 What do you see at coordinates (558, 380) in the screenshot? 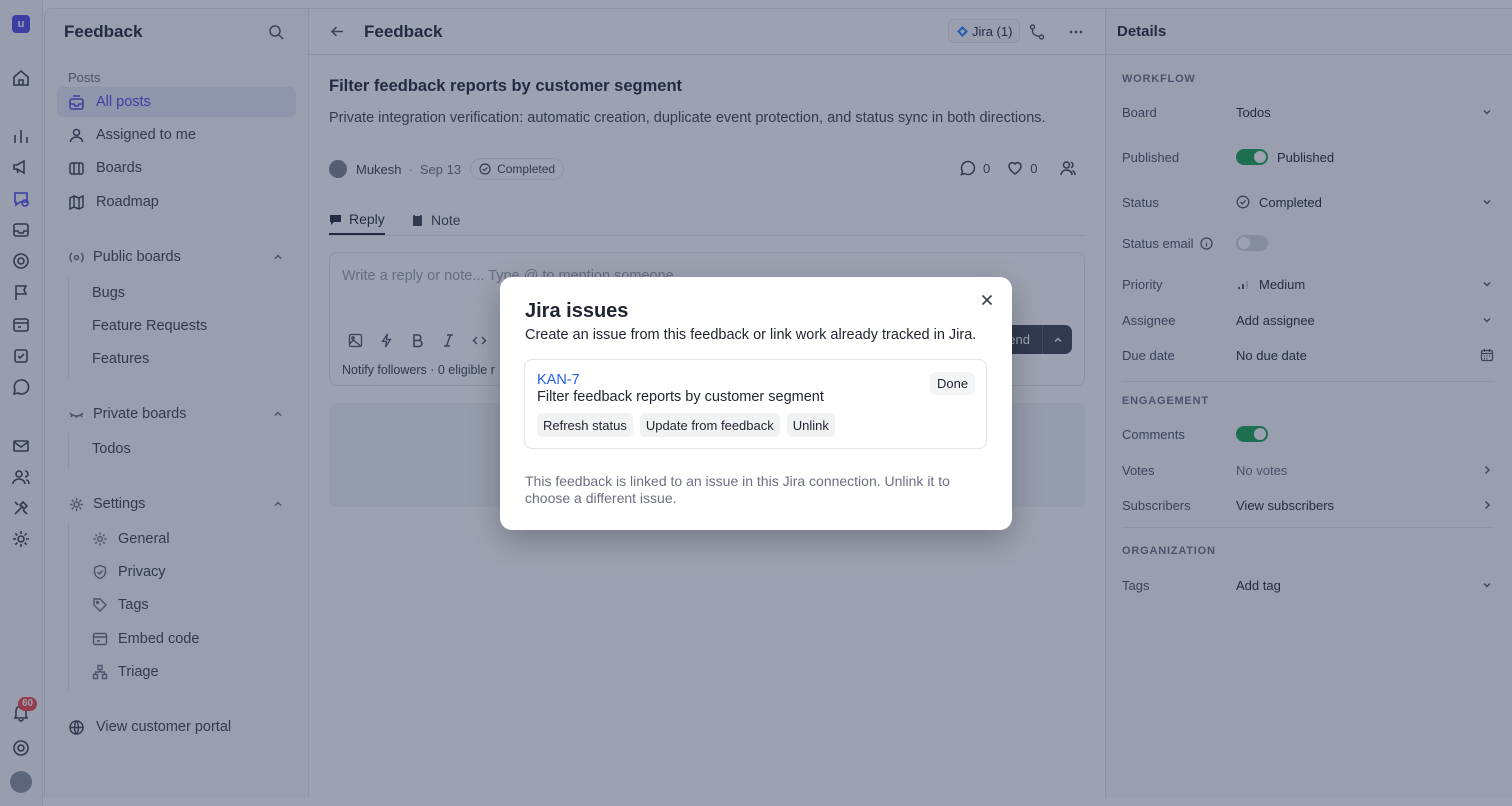
I see `issue-key-link: KAN-7` at bounding box center [558, 380].